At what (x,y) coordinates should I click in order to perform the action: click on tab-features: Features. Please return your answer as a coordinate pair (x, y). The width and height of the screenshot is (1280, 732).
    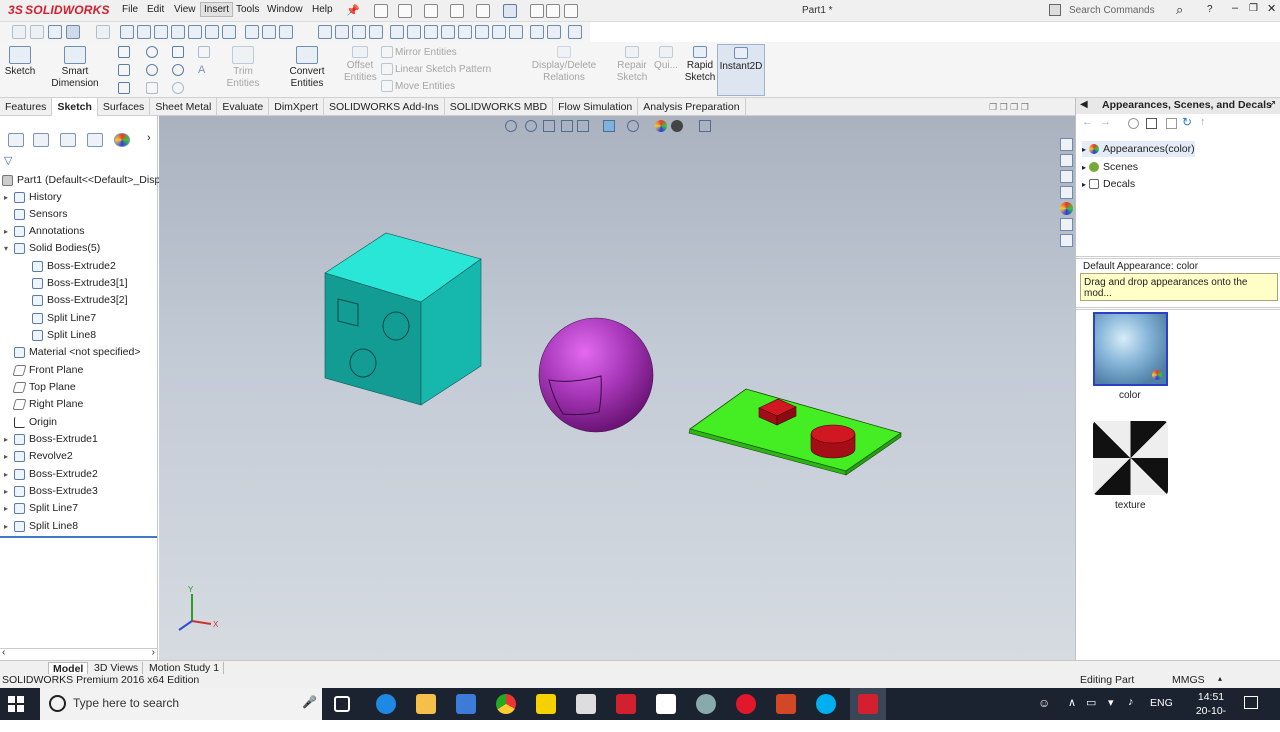
    Looking at the image, I should click on (26, 107).